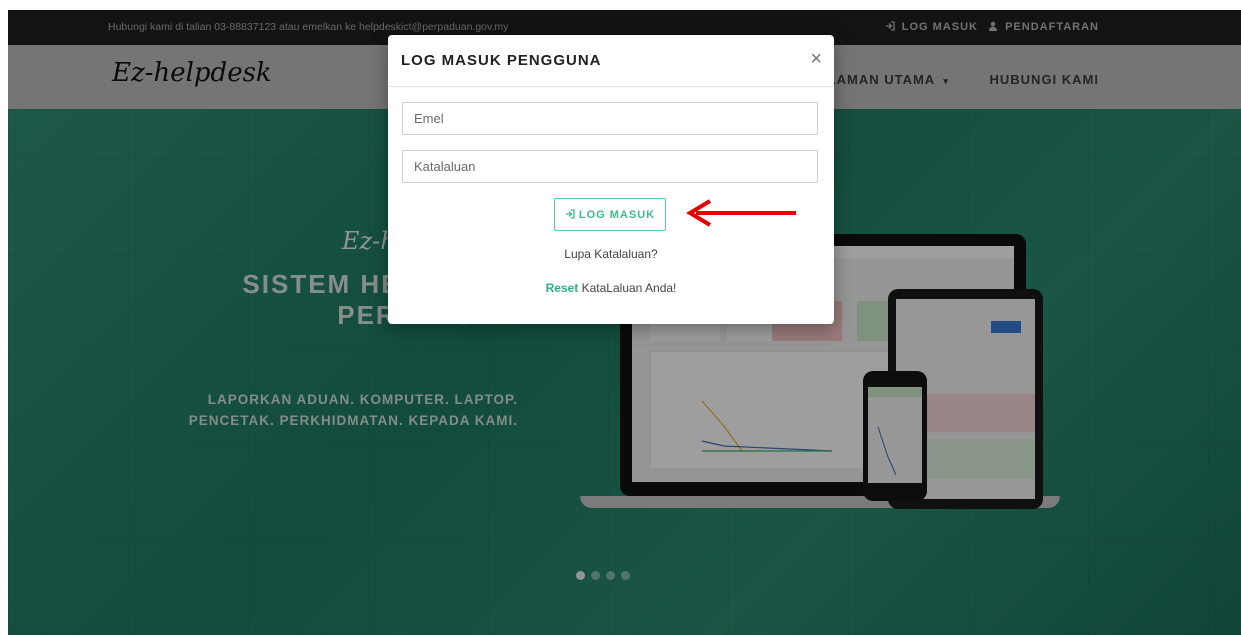  Describe the element at coordinates (611, 254) in the screenshot. I see `forgot-password-link: Lupa Katalaluan?` at that location.